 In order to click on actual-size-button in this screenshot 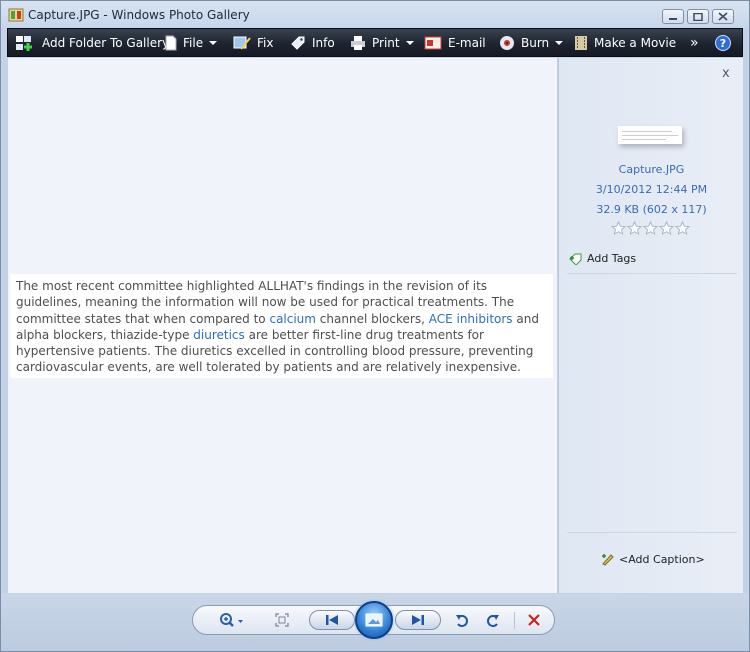, I will do `click(282, 620)`.